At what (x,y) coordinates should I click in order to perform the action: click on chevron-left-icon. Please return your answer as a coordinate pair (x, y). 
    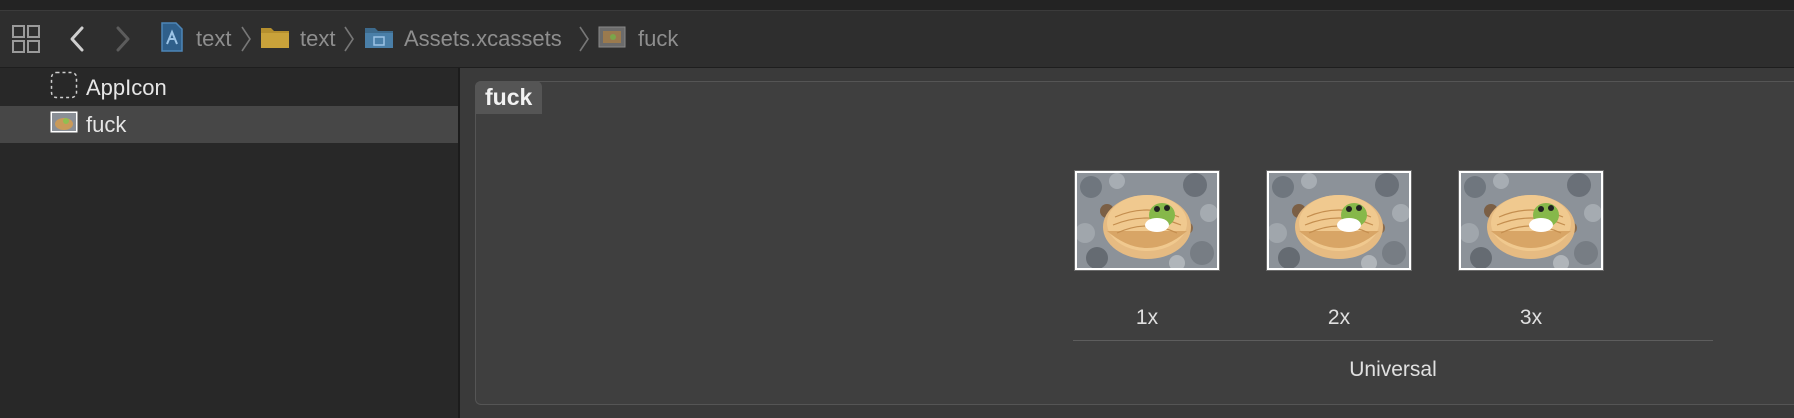
    Looking at the image, I should click on (77, 39).